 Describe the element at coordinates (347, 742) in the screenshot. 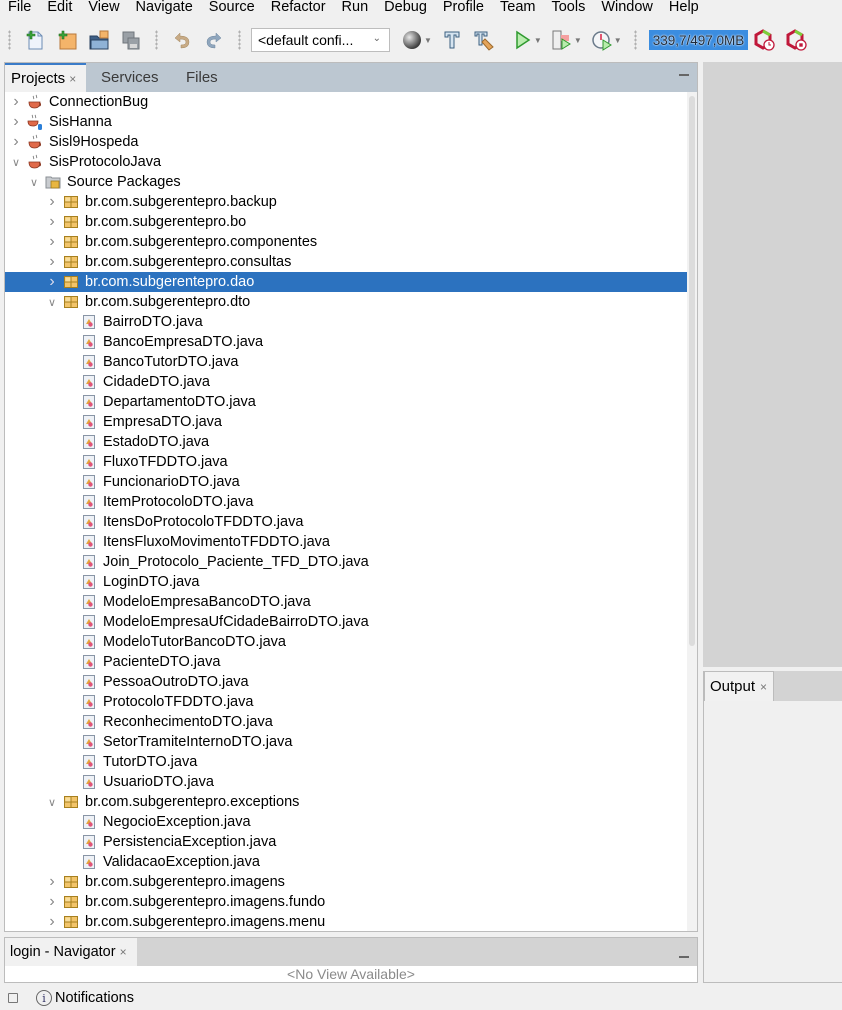

I see `tree-item-file: SetorTramiteInternoDTO.java` at that location.